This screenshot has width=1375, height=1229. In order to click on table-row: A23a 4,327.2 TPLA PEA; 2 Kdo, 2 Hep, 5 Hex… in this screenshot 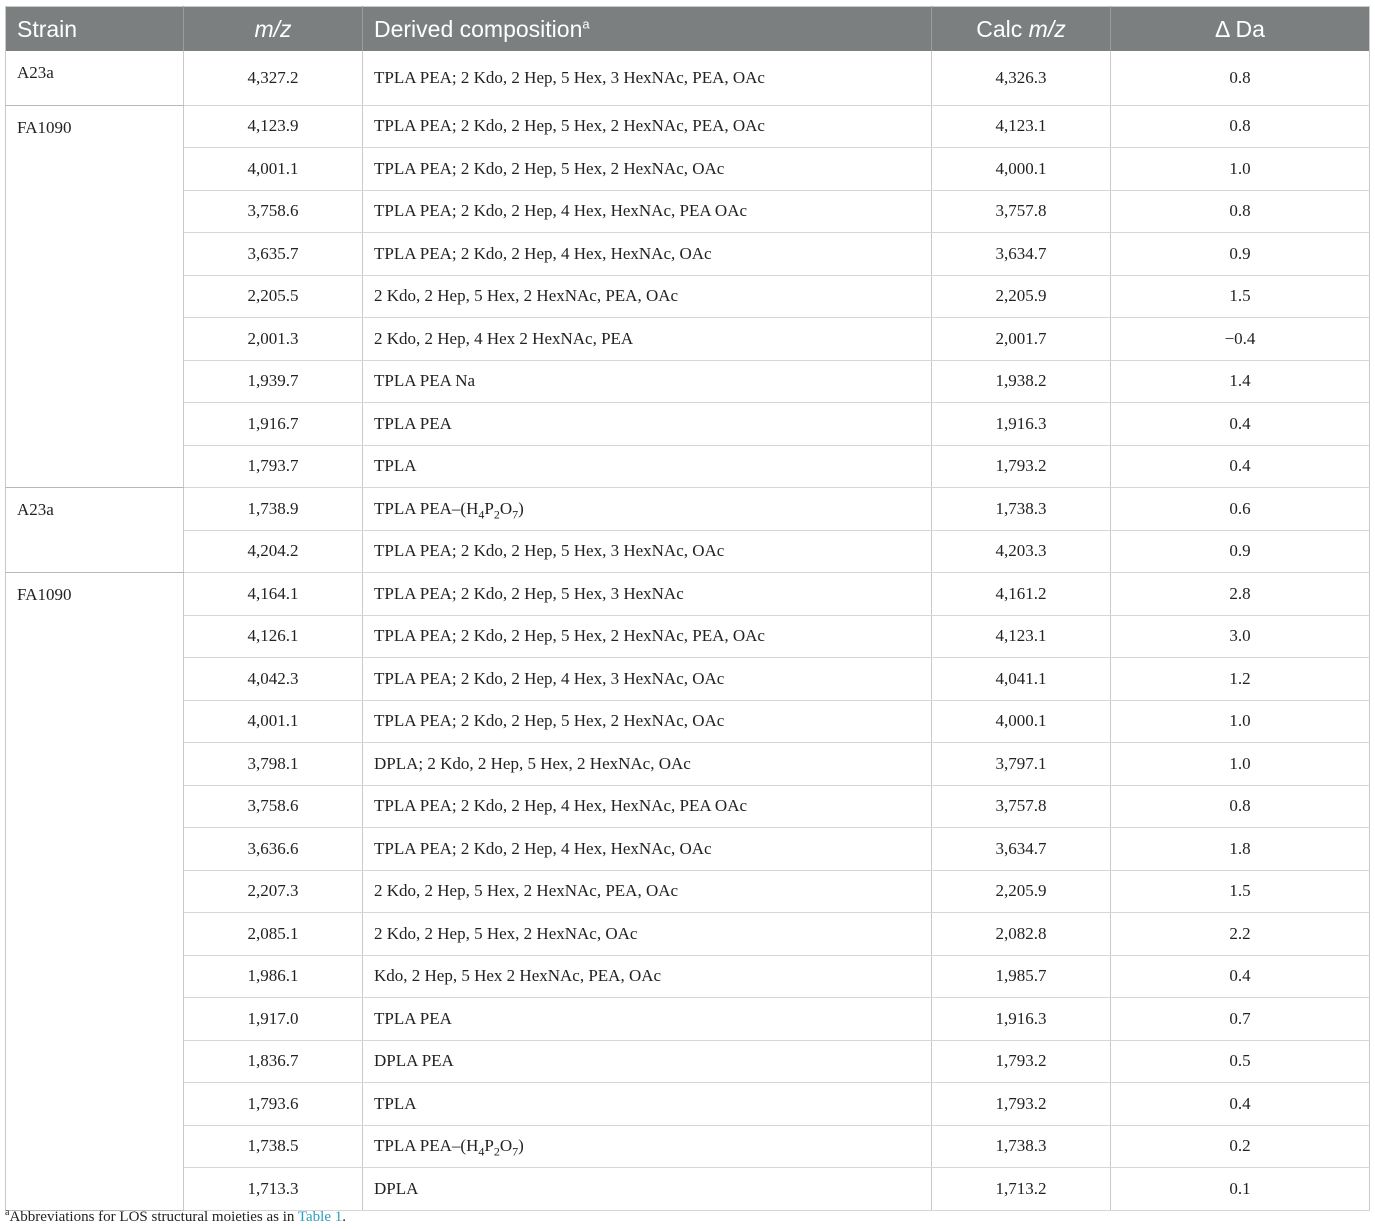, I will do `click(687, 78)`.